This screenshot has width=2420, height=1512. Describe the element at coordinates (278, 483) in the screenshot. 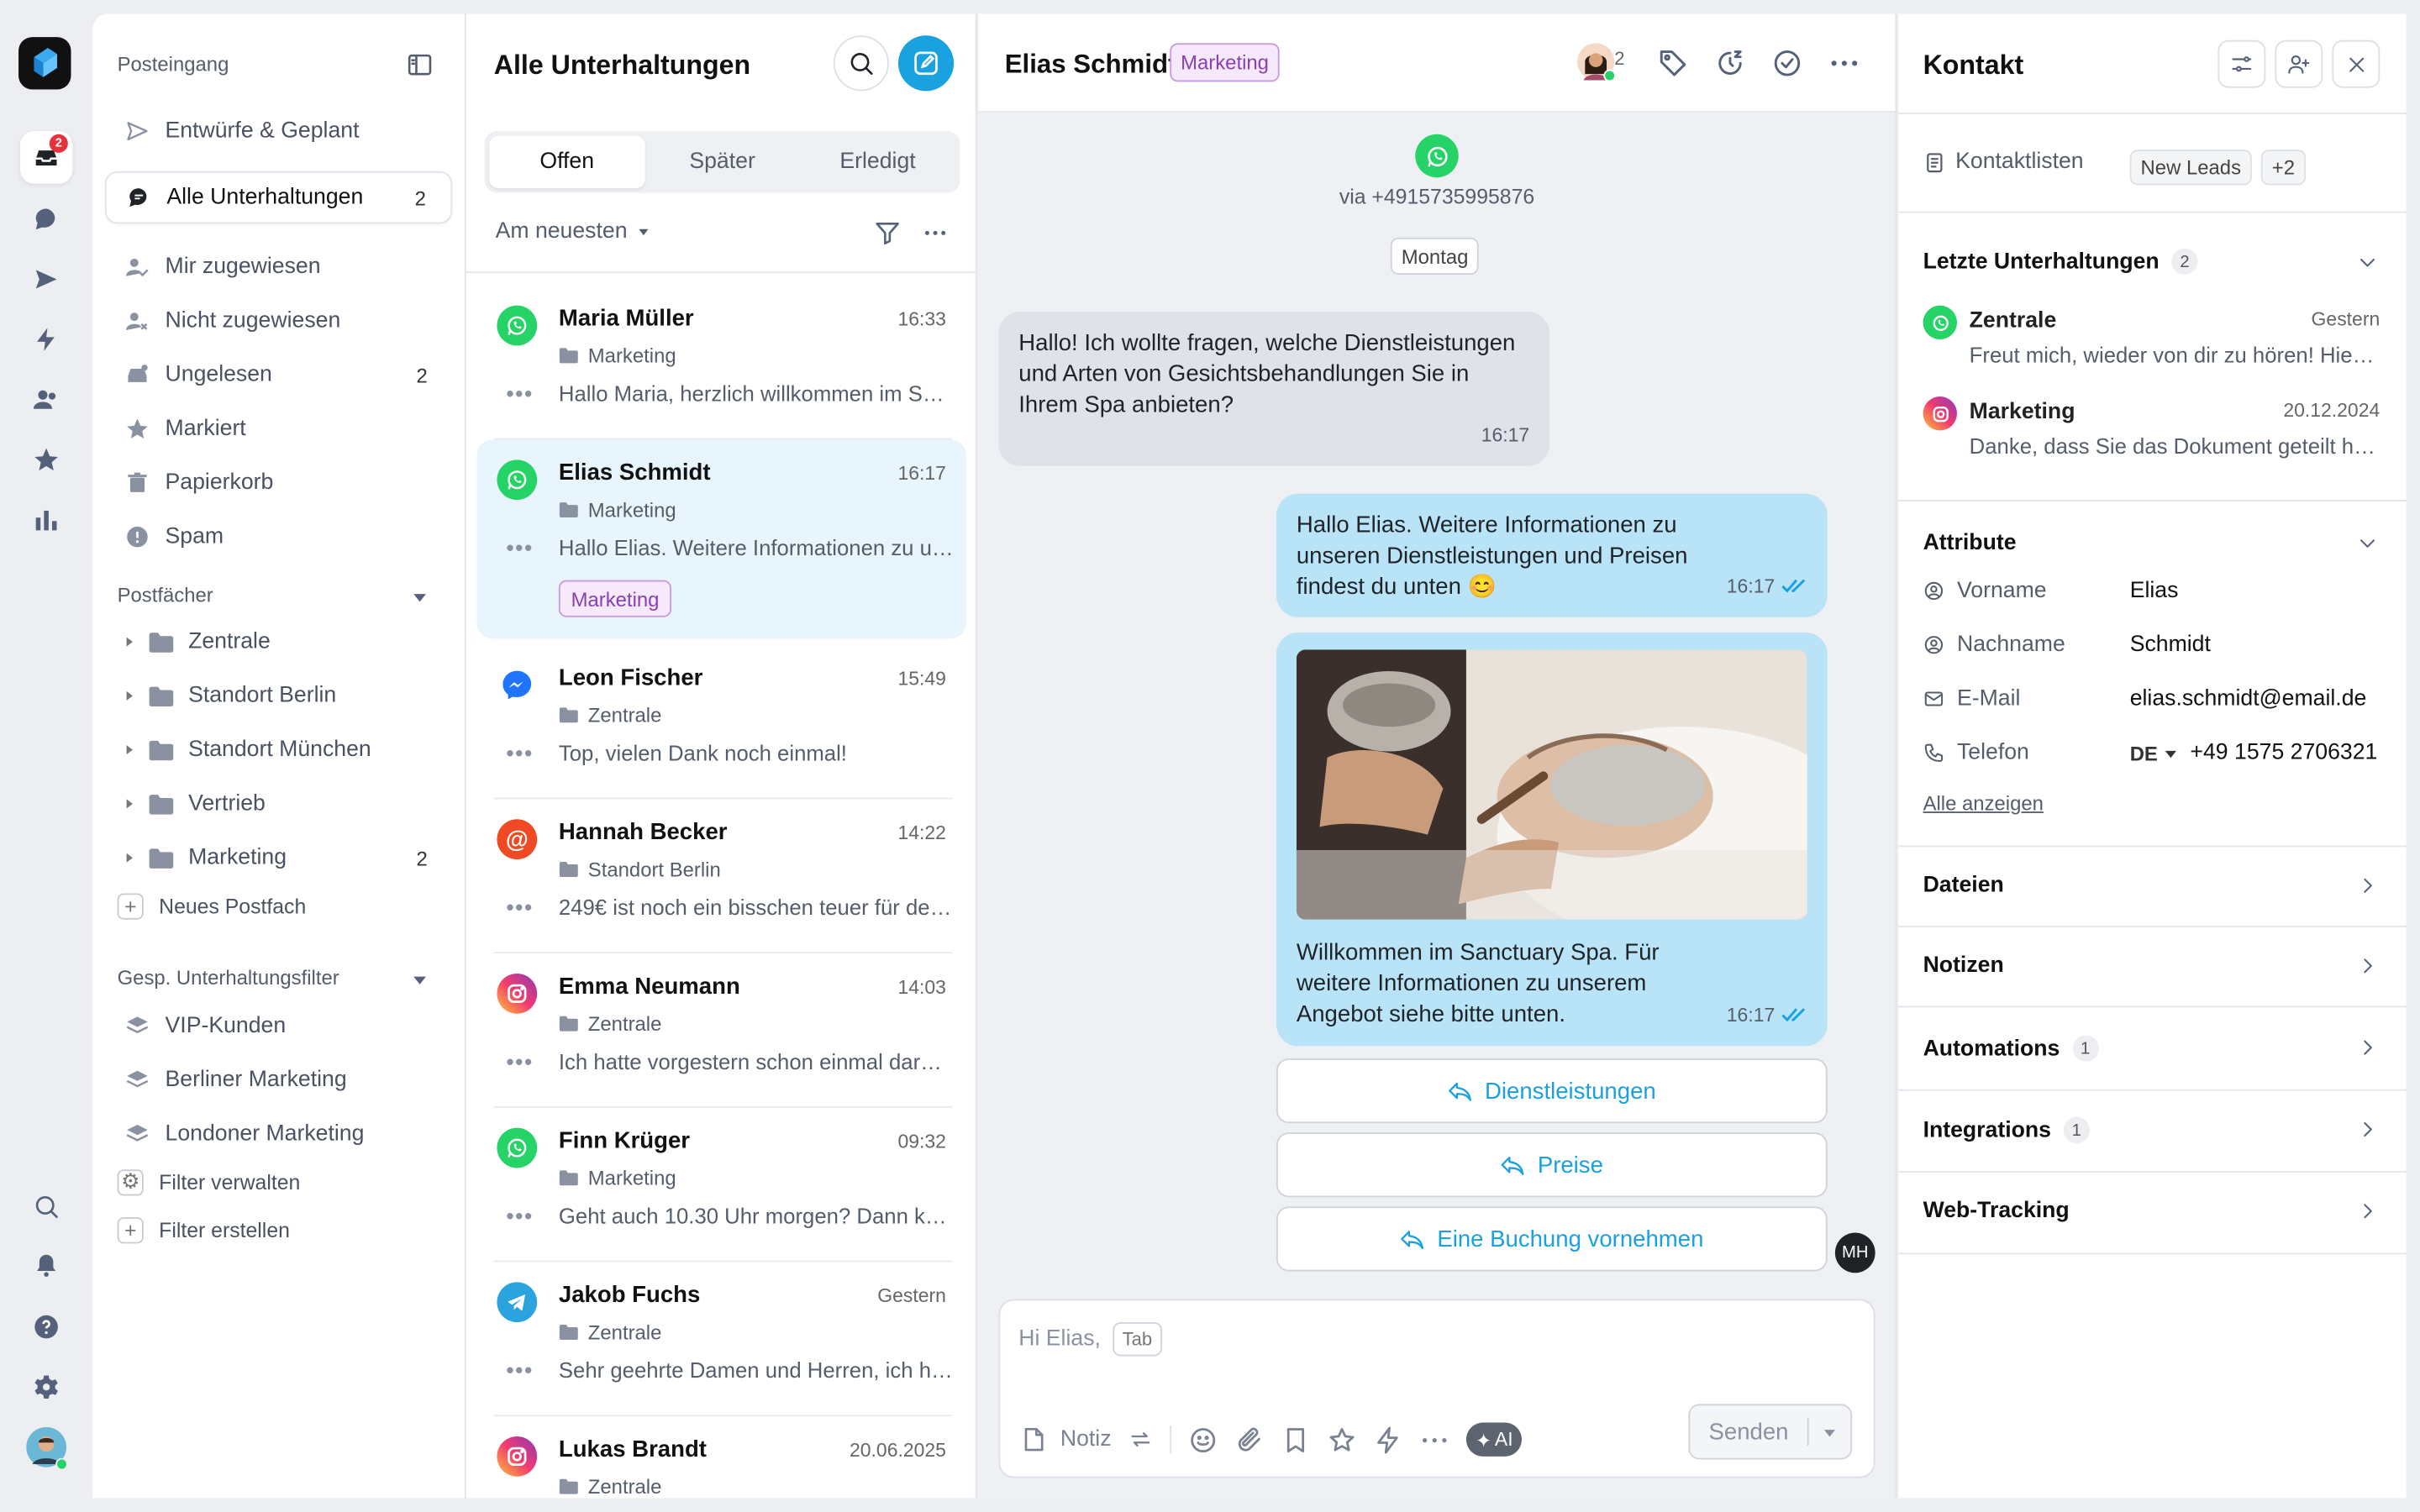

I see `sidebar-item-trash: Papierkorb` at that location.